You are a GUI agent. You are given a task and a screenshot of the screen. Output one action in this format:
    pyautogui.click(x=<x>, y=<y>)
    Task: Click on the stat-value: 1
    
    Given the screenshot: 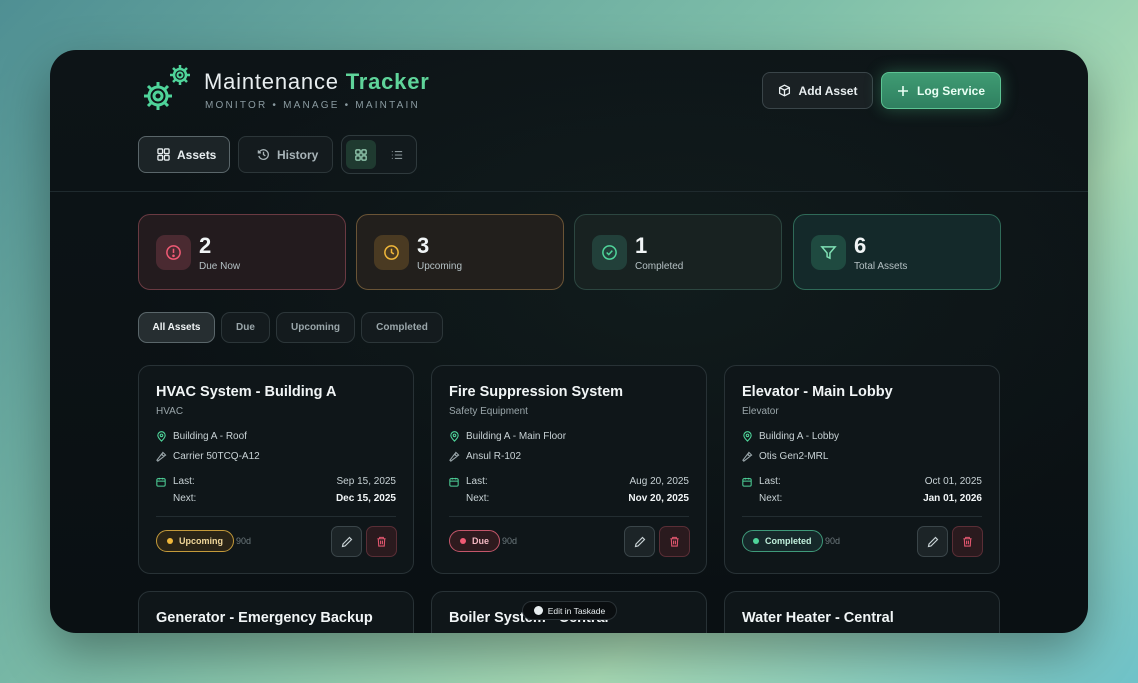 What is the action you would take?
    pyautogui.click(x=641, y=245)
    